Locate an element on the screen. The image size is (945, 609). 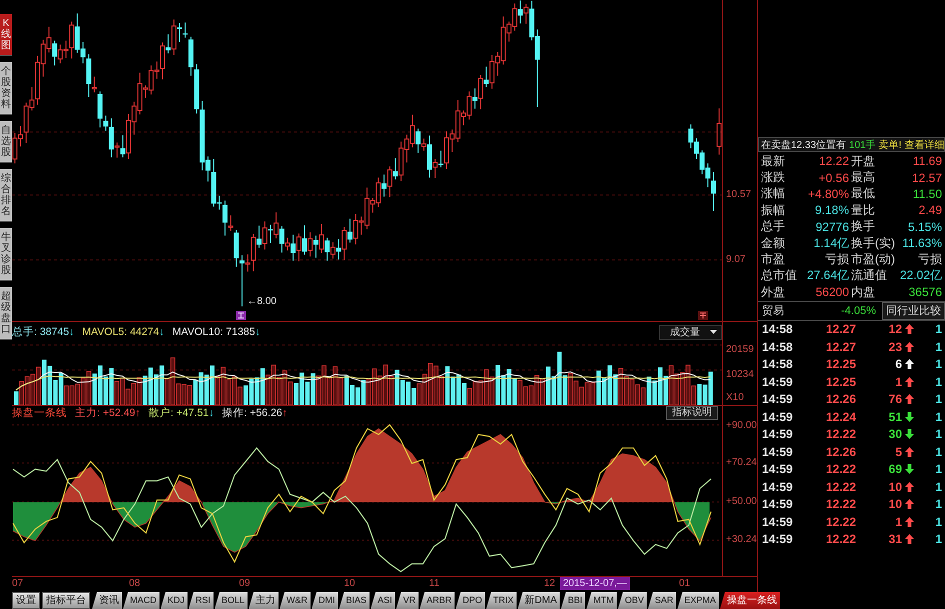
indicator-tab: TRIX is located at coordinates (501, 600).